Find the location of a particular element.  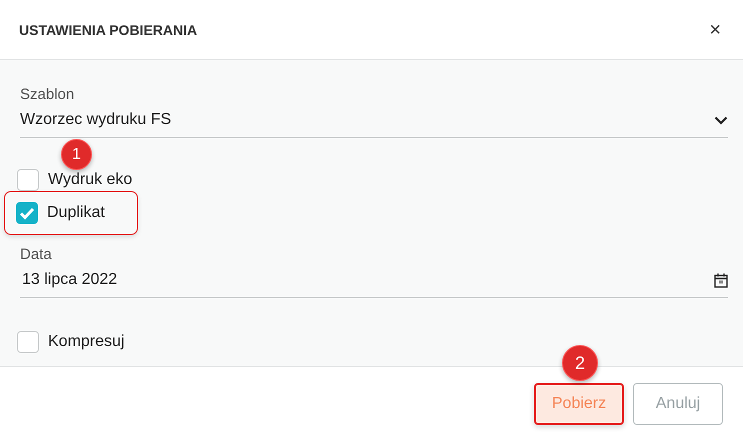

chevron-down-icon is located at coordinates (721, 120).